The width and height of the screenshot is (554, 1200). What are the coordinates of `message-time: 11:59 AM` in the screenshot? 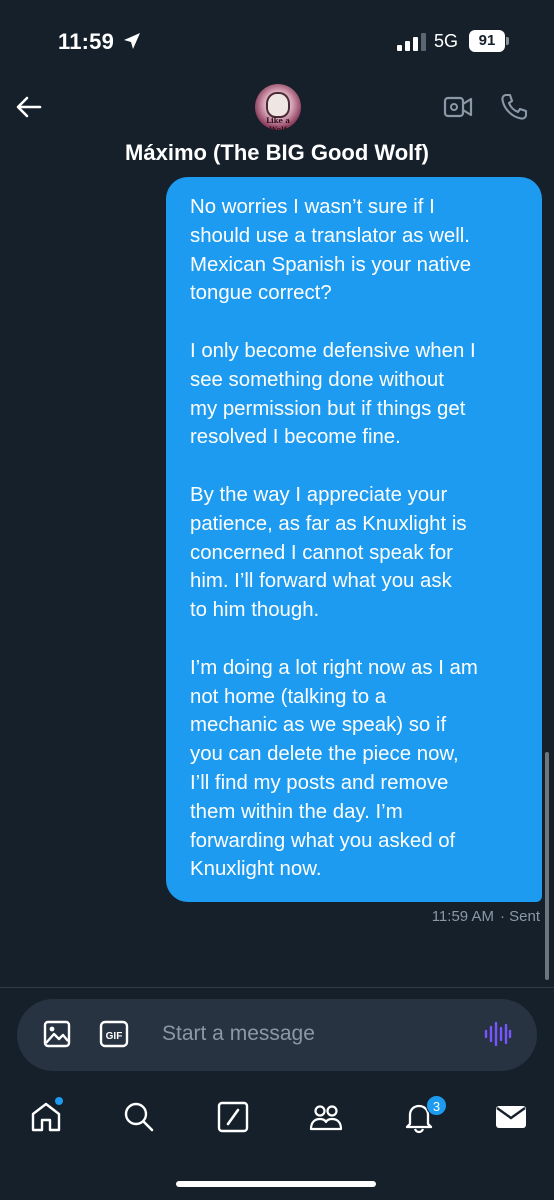 It's located at (462, 916).